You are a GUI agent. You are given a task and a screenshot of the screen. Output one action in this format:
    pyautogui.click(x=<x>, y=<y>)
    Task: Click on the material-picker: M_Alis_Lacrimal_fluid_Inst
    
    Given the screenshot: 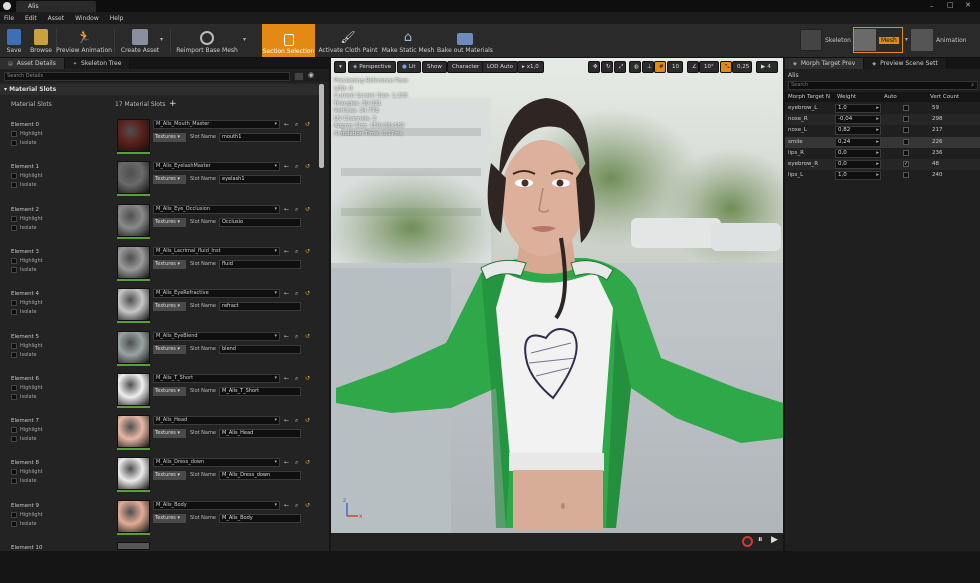 What is the action you would take?
    pyautogui.click(x=216, y=251)
    